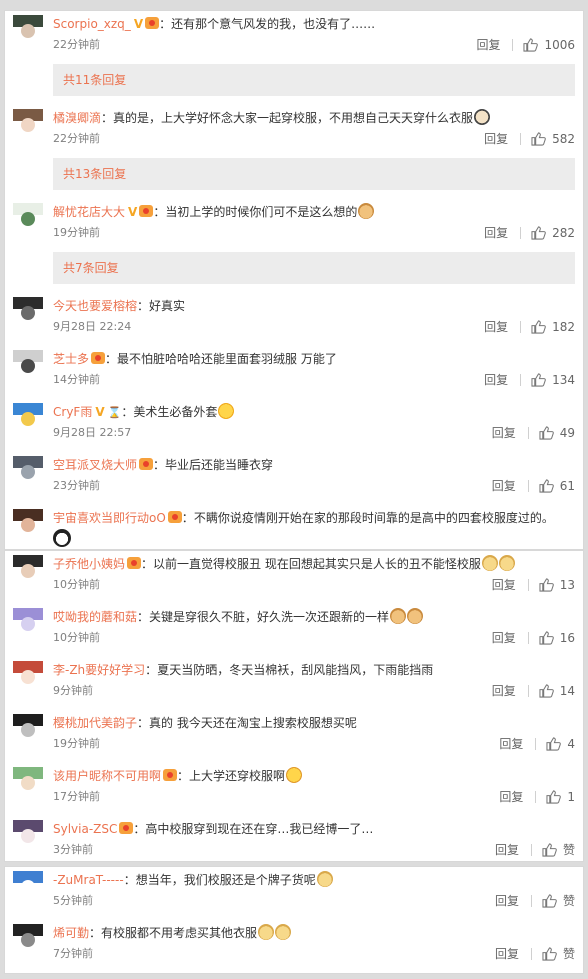 The width and height of the screenshot is (588, 979). What do you see at coordinates (553, 380) in the screenshot?
I see `like-button: 134` at bounding box center [553, 380].